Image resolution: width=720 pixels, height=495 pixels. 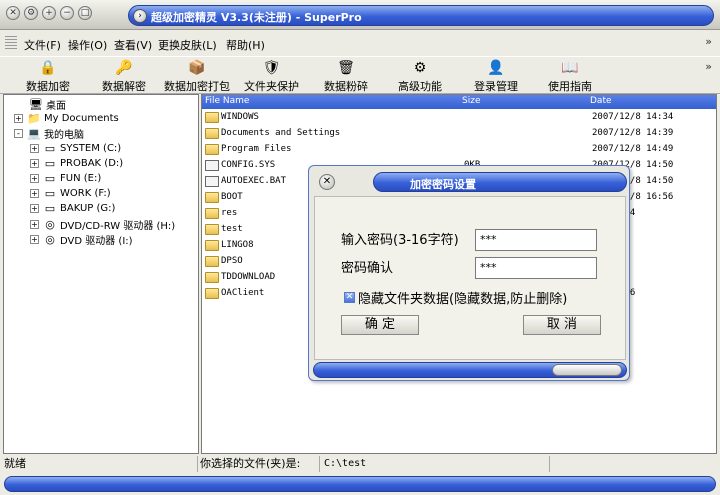 I want to click on file-name: CONFIG.SYS, so click(x=248, y=165).